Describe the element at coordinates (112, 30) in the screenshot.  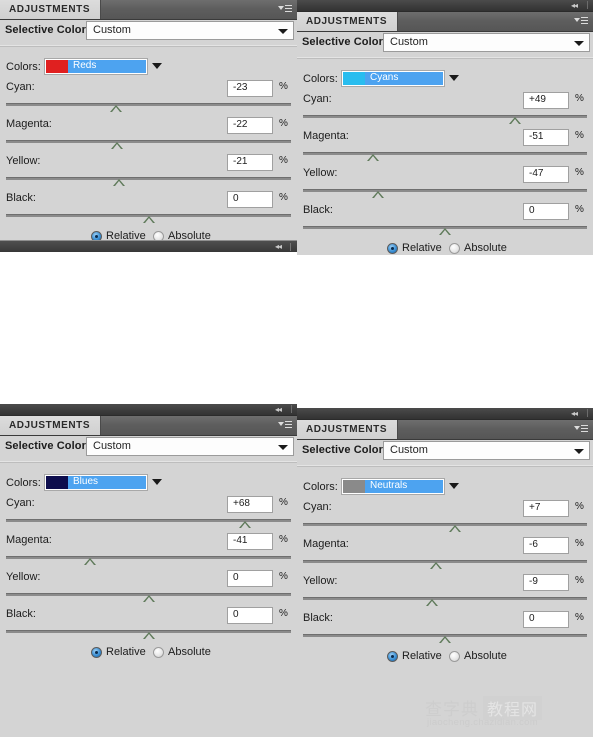
I see `preset-select-value: Custom` at that location.